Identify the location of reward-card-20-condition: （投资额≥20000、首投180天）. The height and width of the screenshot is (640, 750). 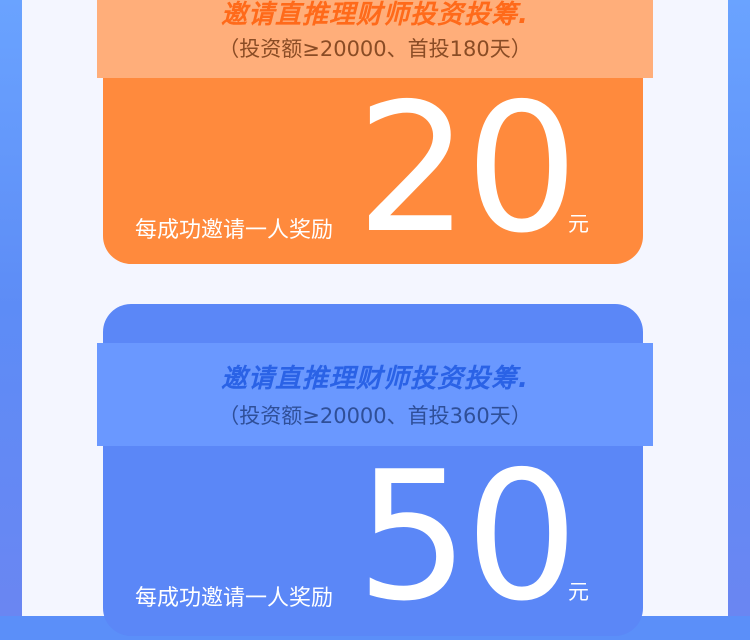
(375, 49).